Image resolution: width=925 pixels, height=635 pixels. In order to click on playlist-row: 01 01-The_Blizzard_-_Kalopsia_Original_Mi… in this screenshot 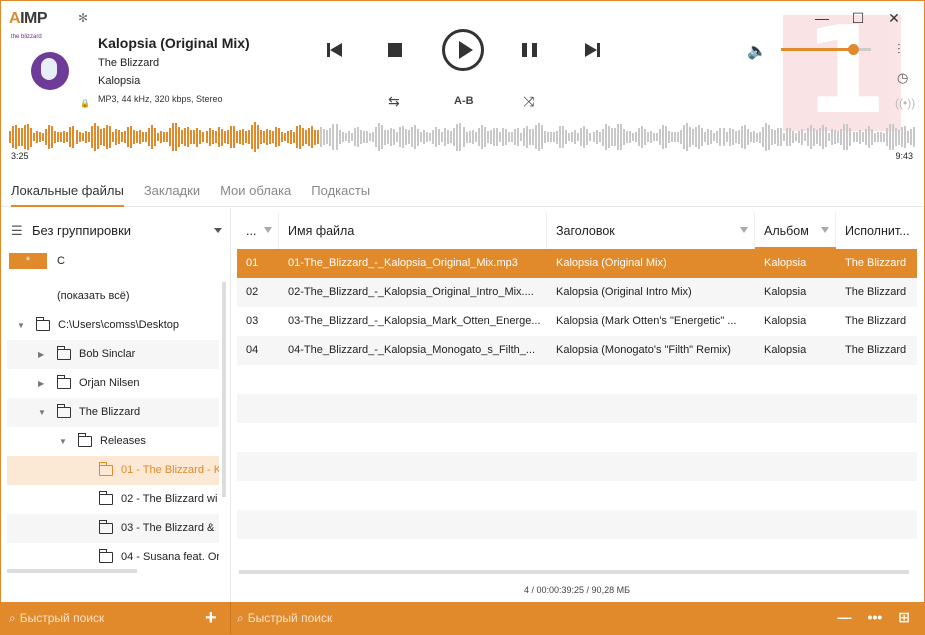, I will do `click(577, 263)`.